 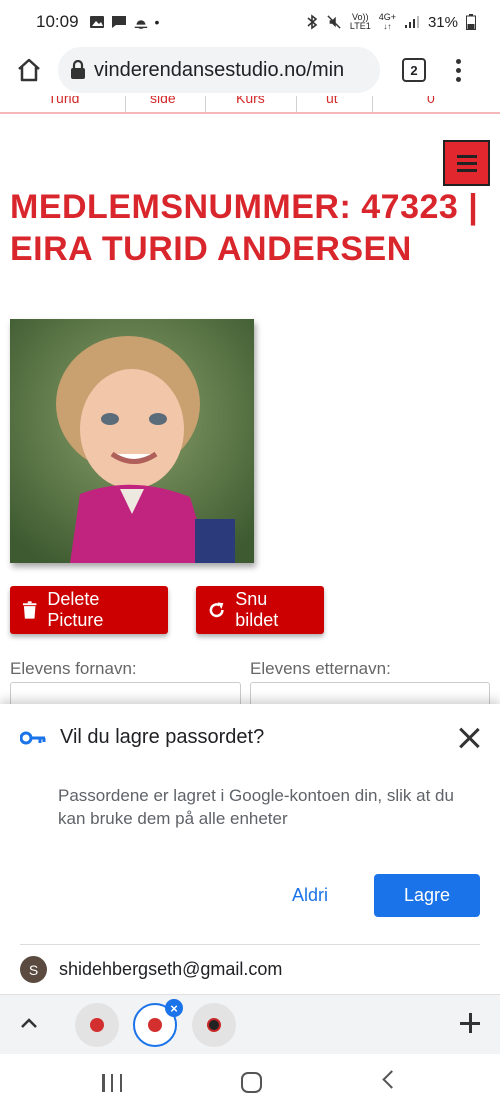 I want to click on url-text: vinderendansestudio.no/min, so click(x=219, y=69).